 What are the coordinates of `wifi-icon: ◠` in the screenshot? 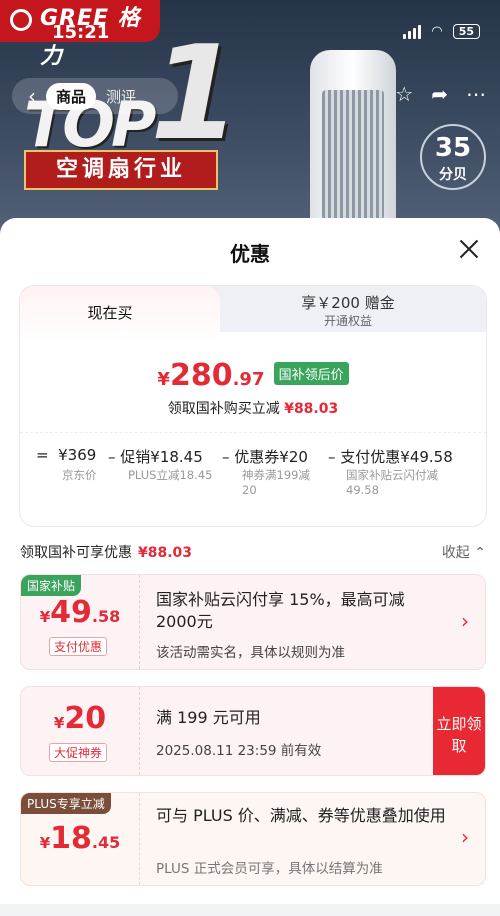 It's located at (437, 31).